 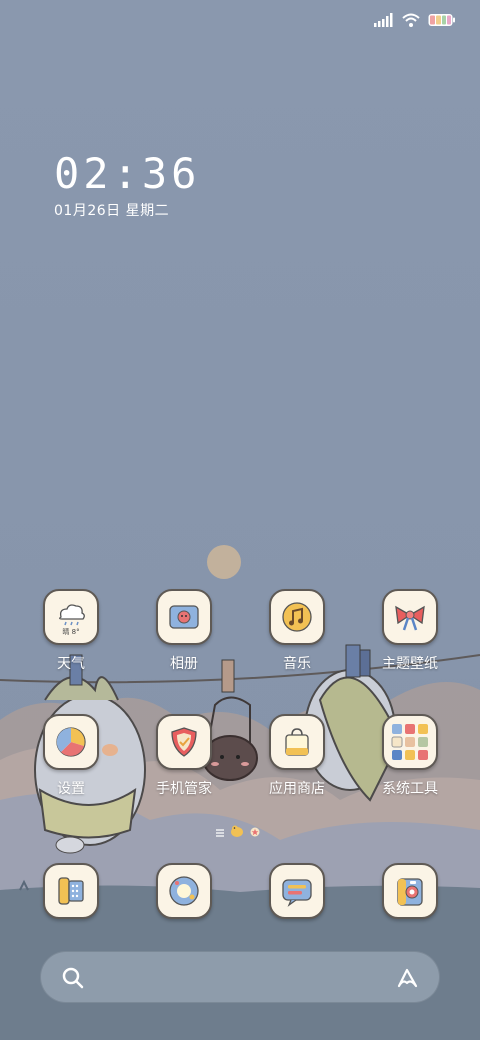 I want to click on app-music: 音乐, so click(x=297, y=631).